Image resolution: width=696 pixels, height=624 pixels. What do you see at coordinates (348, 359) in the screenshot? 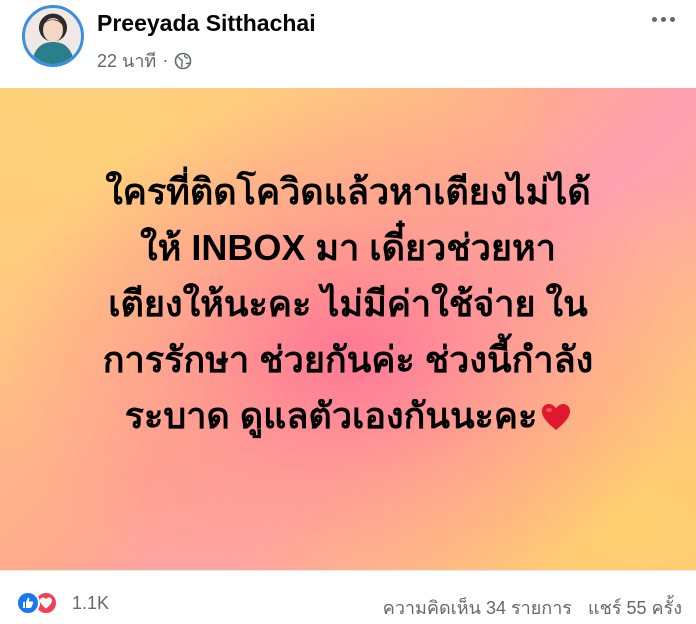
I see `status-line: การรักษา ช่วยกันค่ะ ช่วงนี้กำลัง` at bounding box center [348, 359].